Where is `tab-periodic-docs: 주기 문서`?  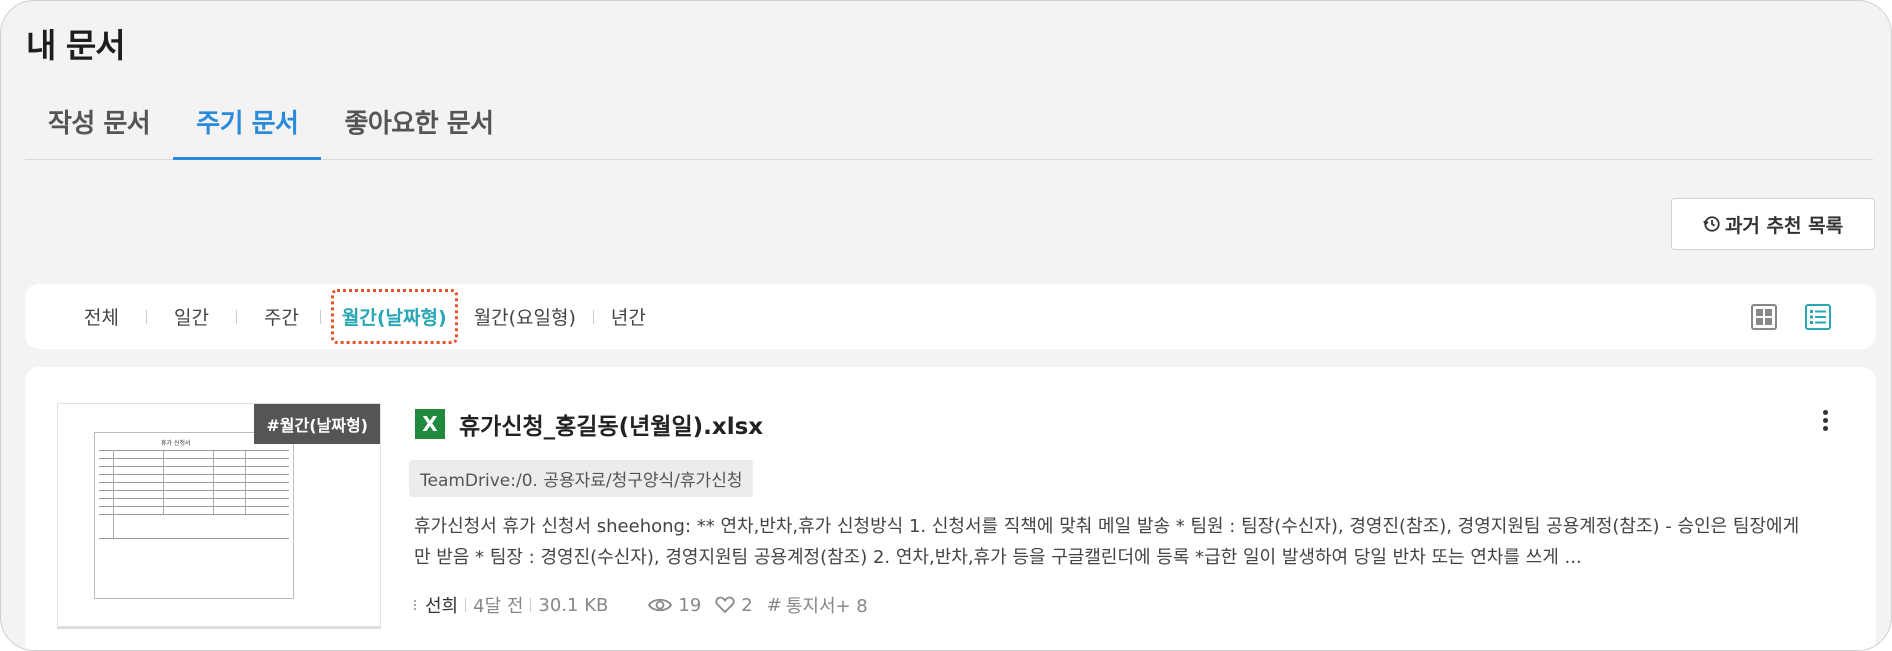
tab-periodic-docs: 주기 문서 is located at coordinates (247, 130).